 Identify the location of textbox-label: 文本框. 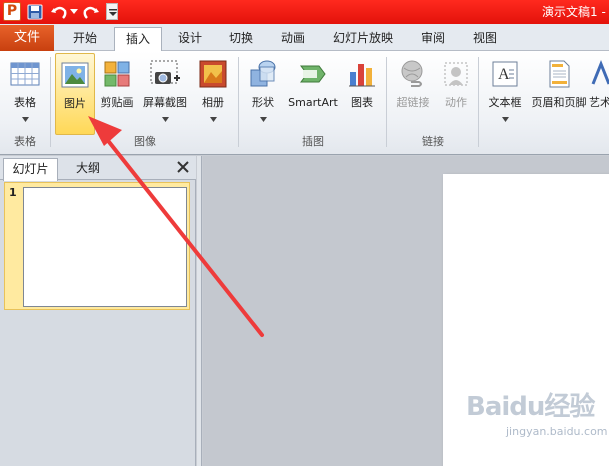
(505, 102).